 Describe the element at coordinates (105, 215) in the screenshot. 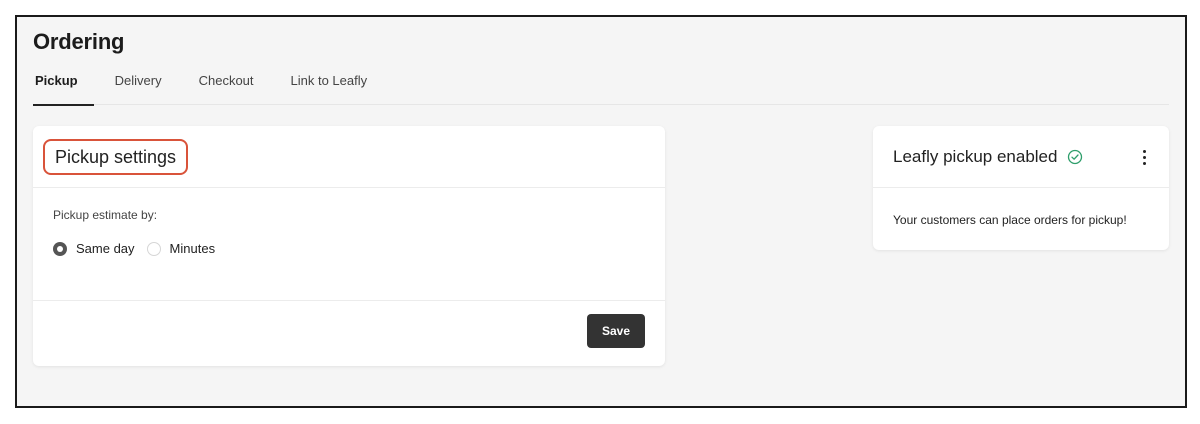

I see `pickup-estimate-label: Pickup estimate by:` at that location.